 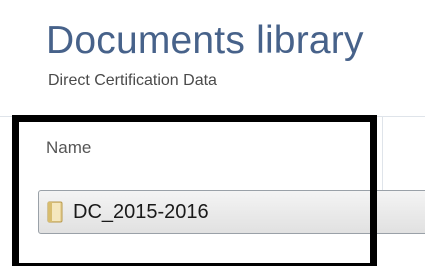 I want to click on folder-icon, so click(x=56, y=212).